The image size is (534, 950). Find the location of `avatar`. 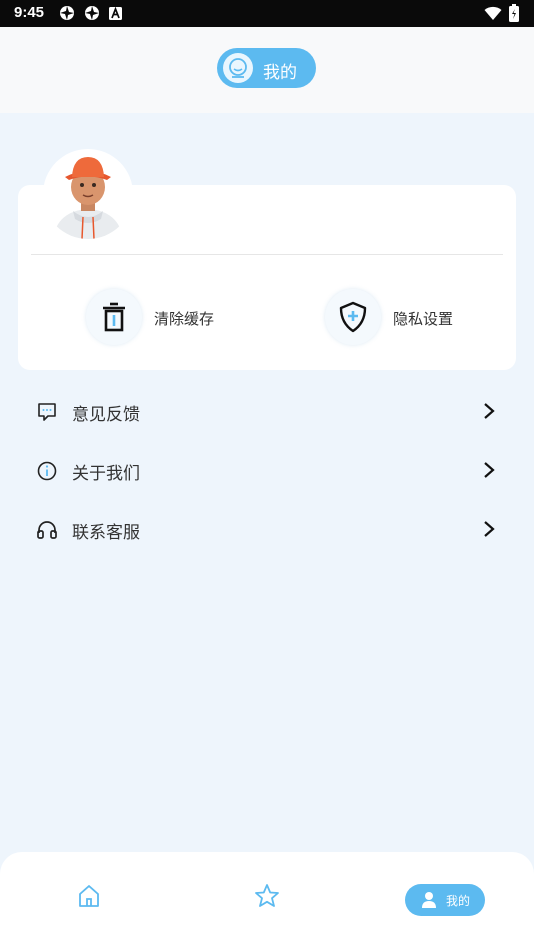

avatar is located at coordinates (88, 194).